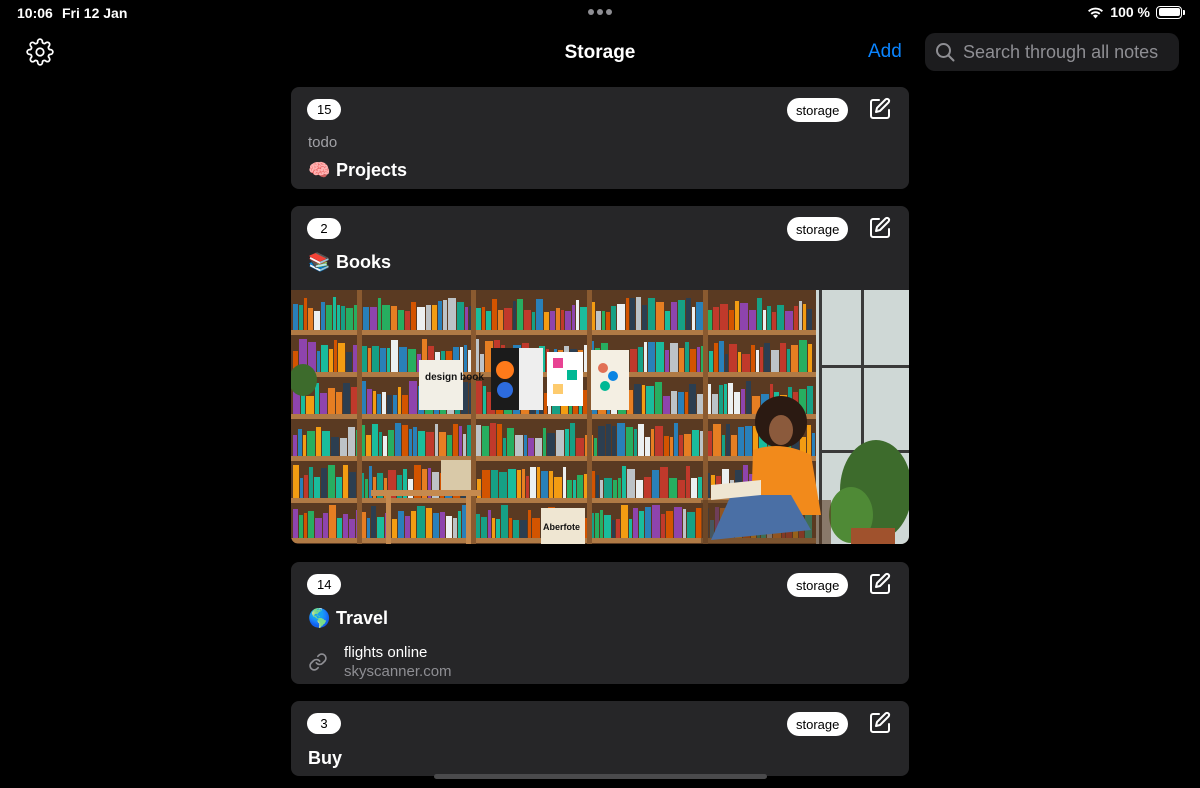  Describe the element at coordinates (600, 138) in the screenshot. I see `note-card-projects: 15 storage todo 🧠 Projects` at that location.